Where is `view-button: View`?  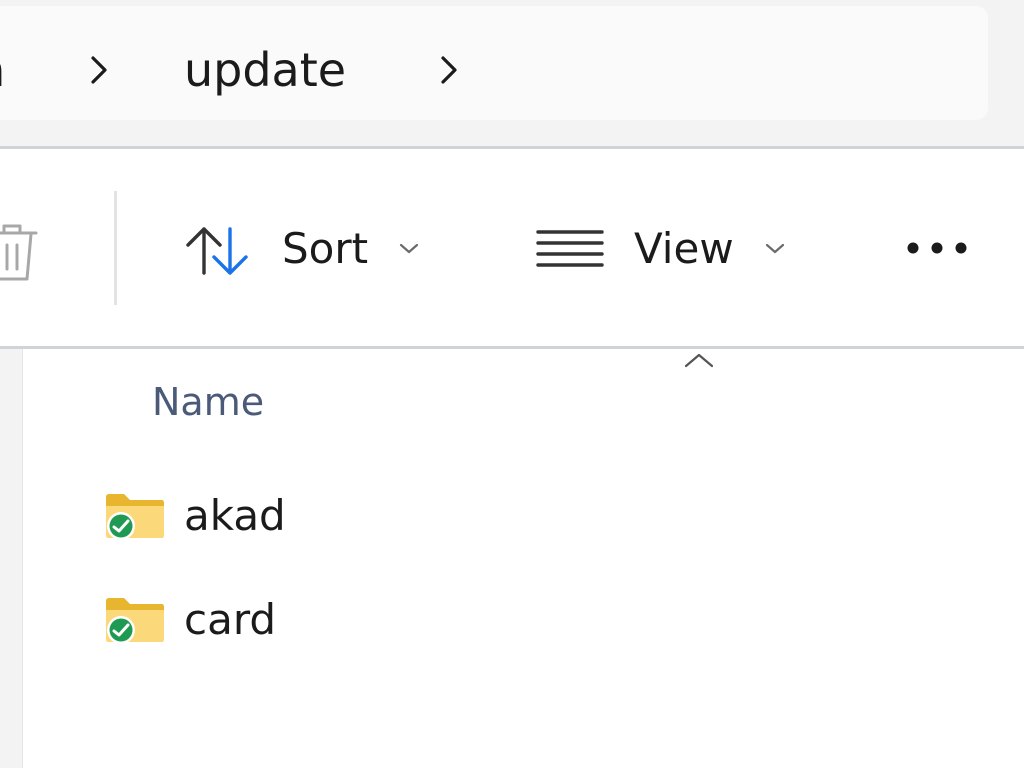
view-button: View is located at coordinates (668, 250).